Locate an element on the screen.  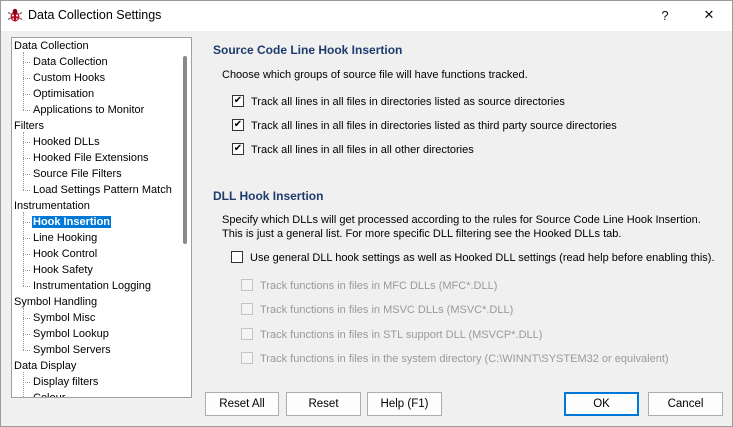
tree-item-label: Hooked File Extensions is located at coordinates (91, 158).